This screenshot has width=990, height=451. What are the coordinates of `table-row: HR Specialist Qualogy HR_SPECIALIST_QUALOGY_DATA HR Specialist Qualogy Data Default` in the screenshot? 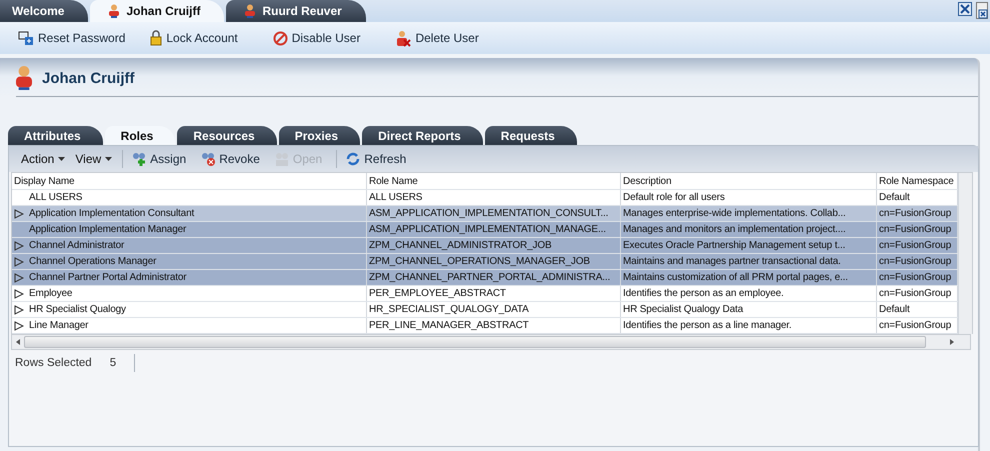 It's located at (485, 310).